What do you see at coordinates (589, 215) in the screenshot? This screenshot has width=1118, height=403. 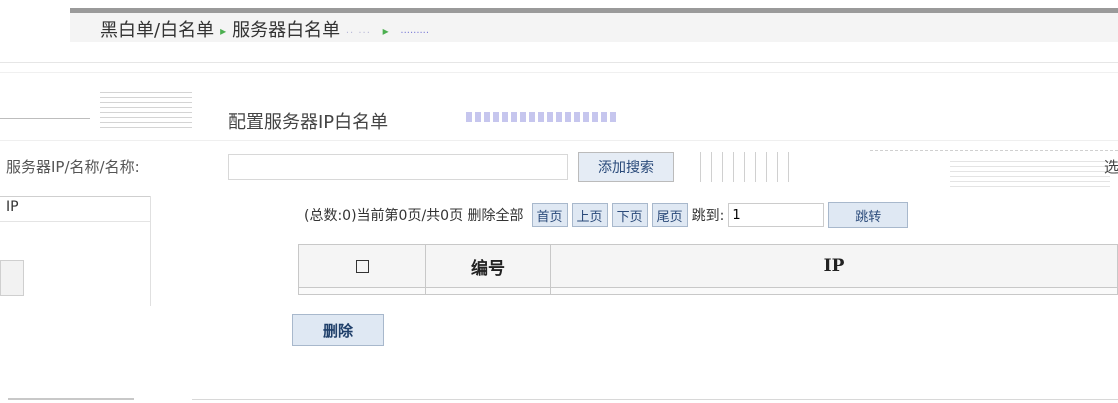 I see `prev-page-button: 上页` at bounding box center [589, 215].